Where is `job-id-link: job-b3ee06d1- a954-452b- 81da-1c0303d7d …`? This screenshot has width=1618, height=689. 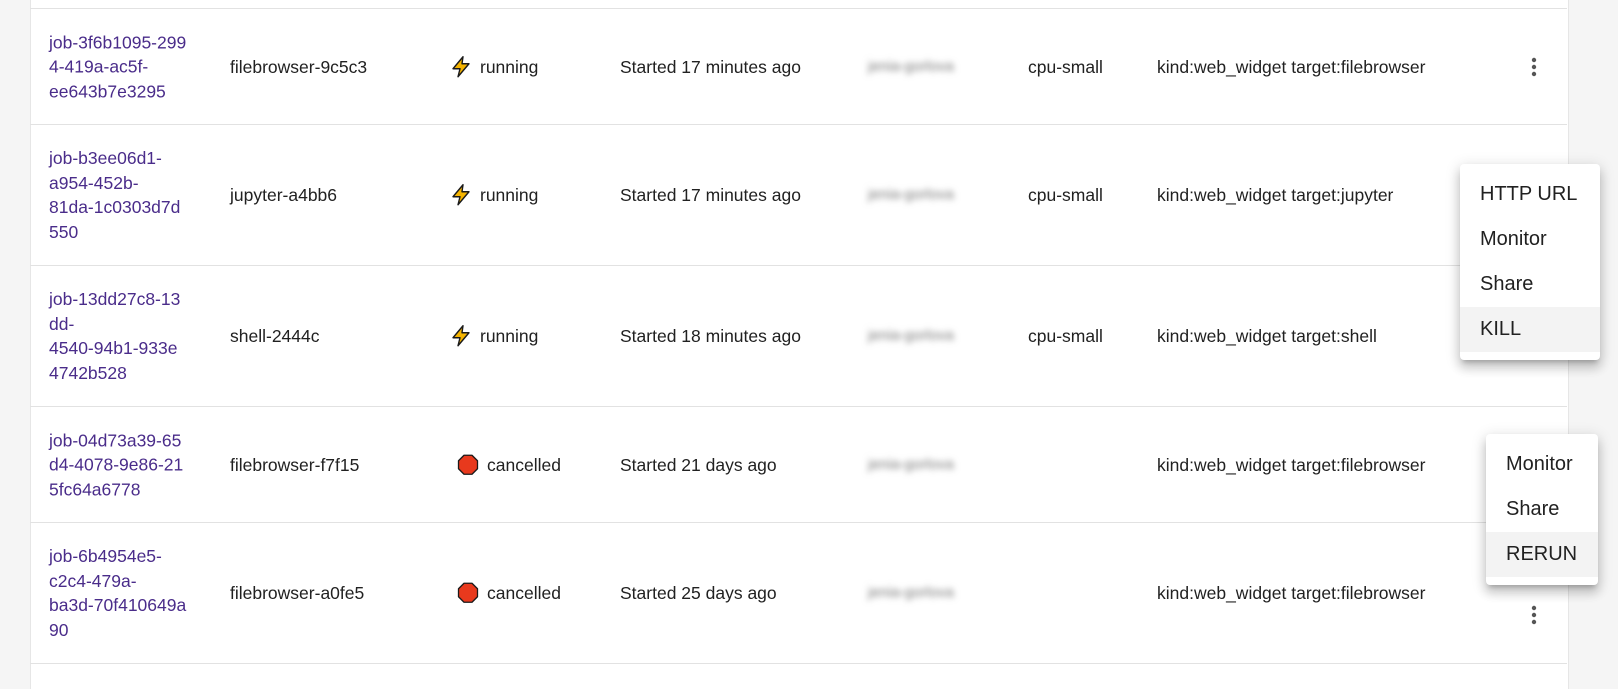 job-id-link: job-b3ee06d1- a954-452b- 81da-1c0303d7d … is located at coordinates (121, 195).